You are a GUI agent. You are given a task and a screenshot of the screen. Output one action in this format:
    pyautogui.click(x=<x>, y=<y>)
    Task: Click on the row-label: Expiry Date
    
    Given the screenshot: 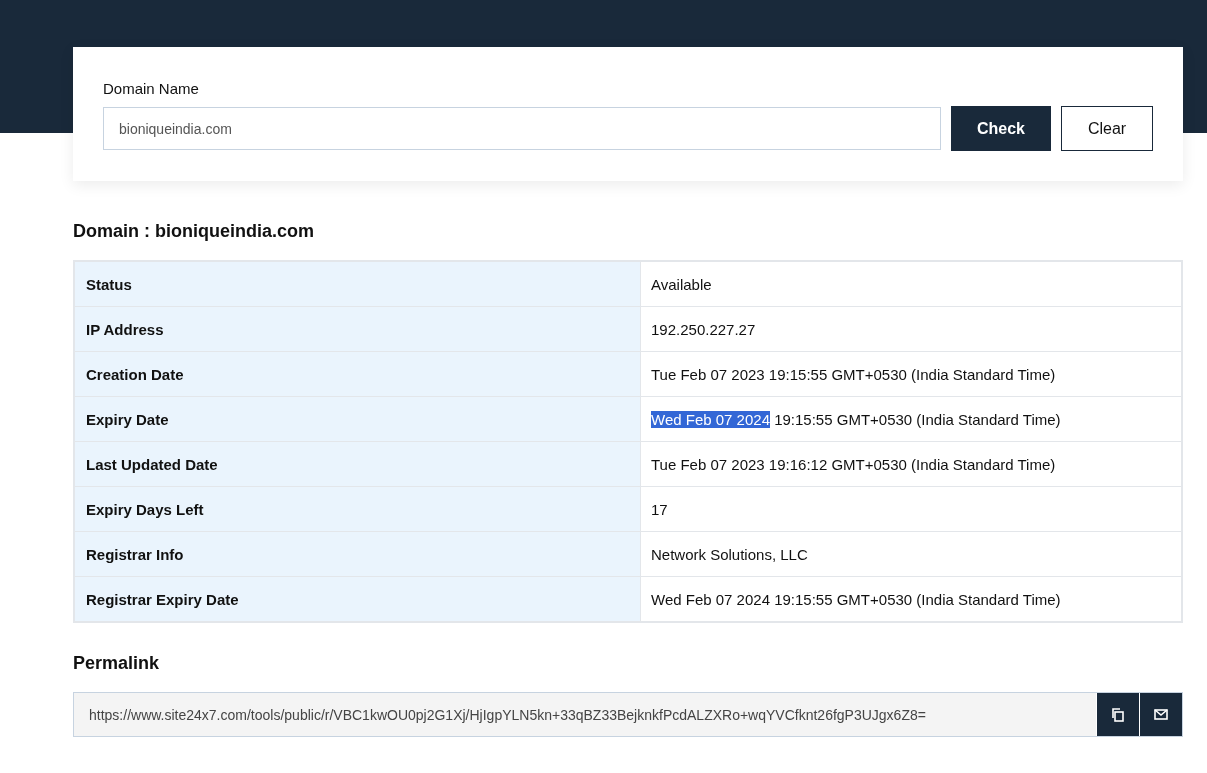 What is the action you would take?
    pyautogui.click(x=357, y=419)
    